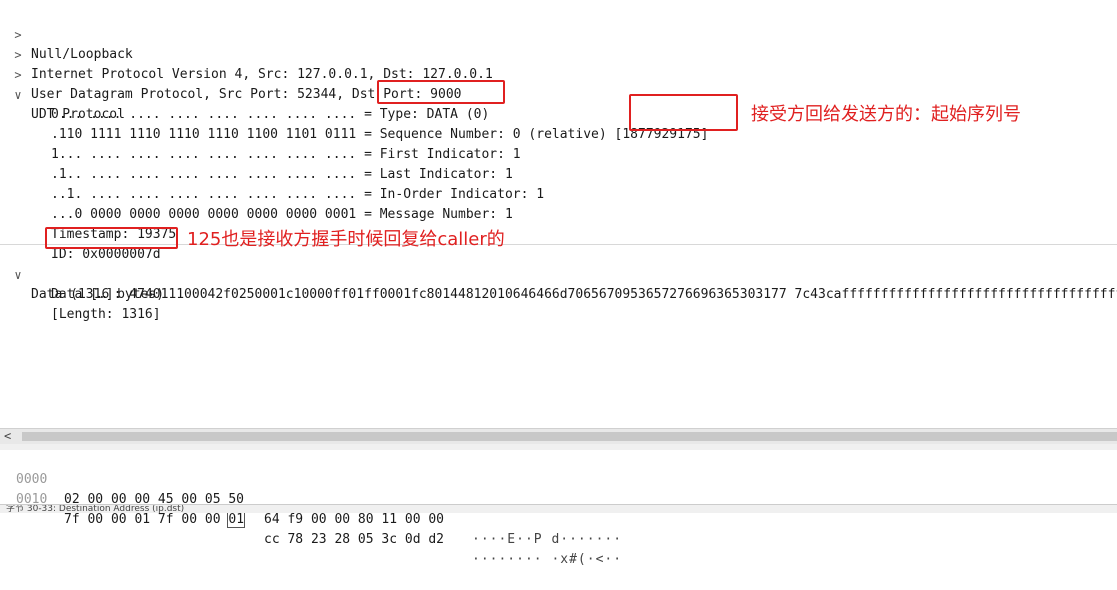 The height and width of the screenshot is (590, 1117). Describe the element at coordinates (354, 520) in the screenshot. I see `hex-bytes-group2: 64 f9 00 00 80 11 00 00` at that location.